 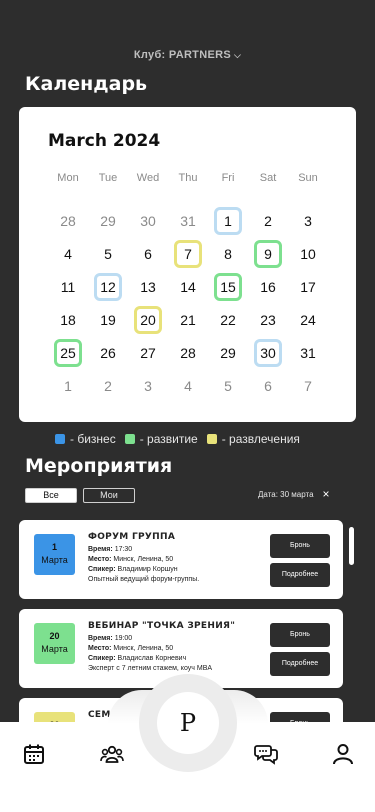 I want to click on calendar-icon, so click(x=34, y=754).